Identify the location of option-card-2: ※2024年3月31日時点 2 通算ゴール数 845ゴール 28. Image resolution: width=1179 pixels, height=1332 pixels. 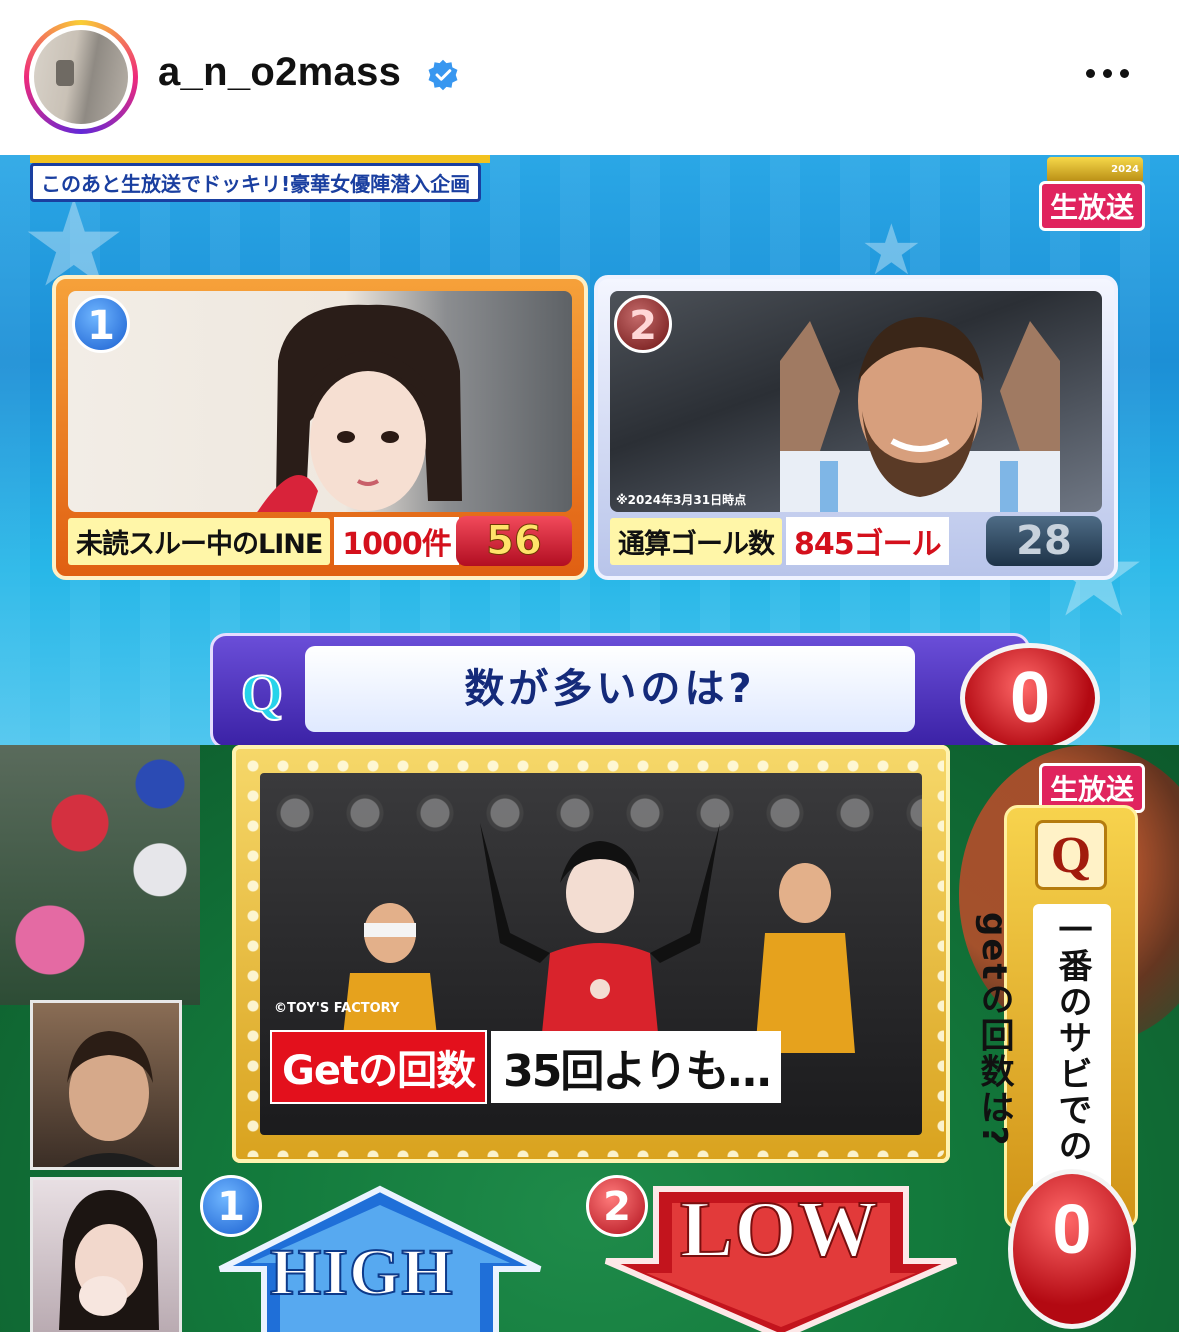
(856, 427).